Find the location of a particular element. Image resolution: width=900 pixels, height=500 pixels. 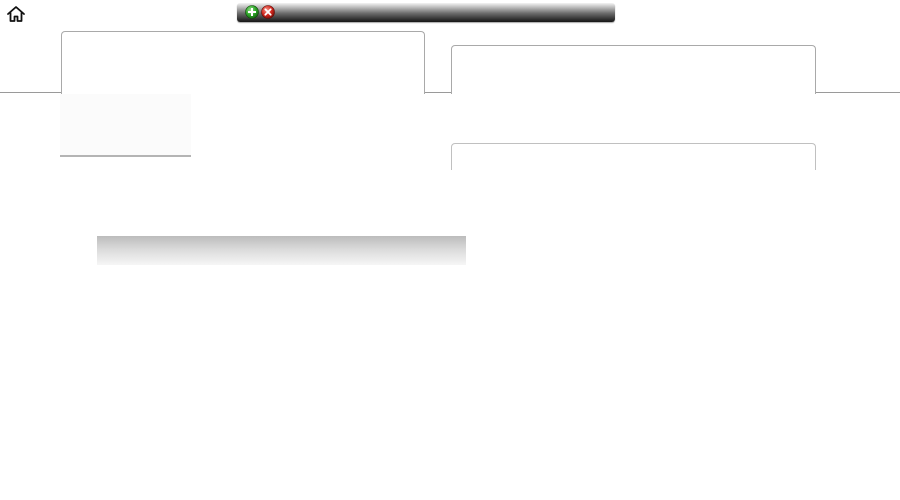

tab-left is located at coordinates (243, 62).